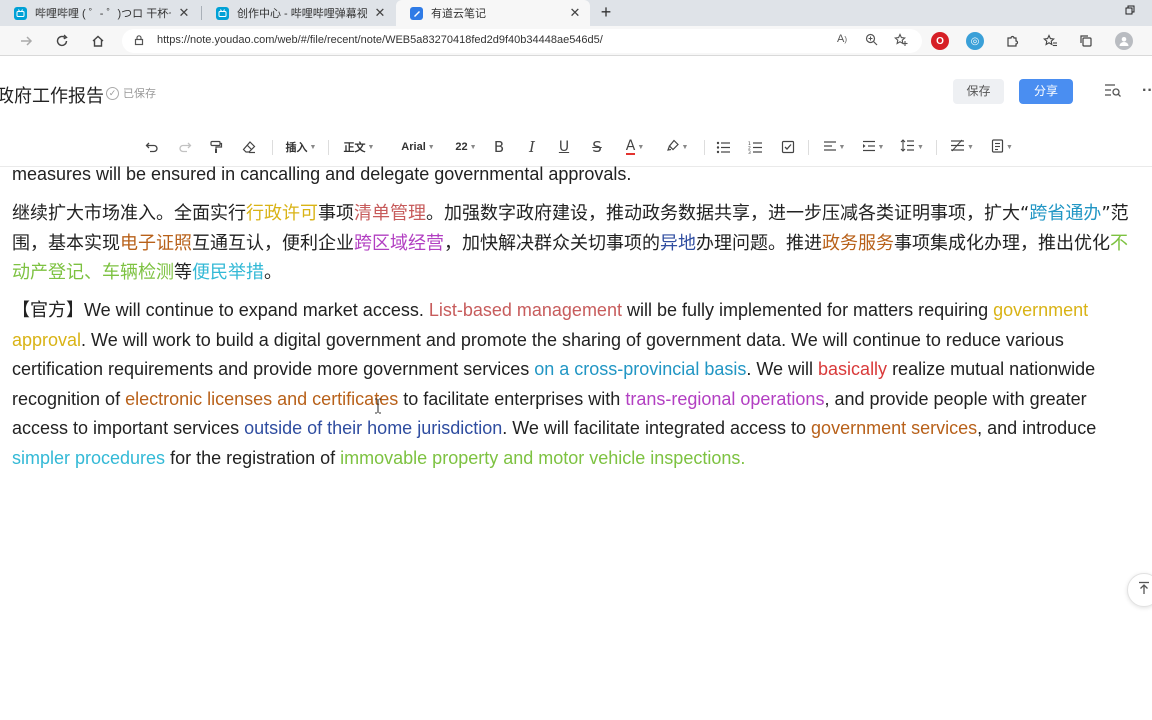 This screenshot has height=720, width=1152. I want to click on highlight-dropdown: ▼, so click(677, 147).